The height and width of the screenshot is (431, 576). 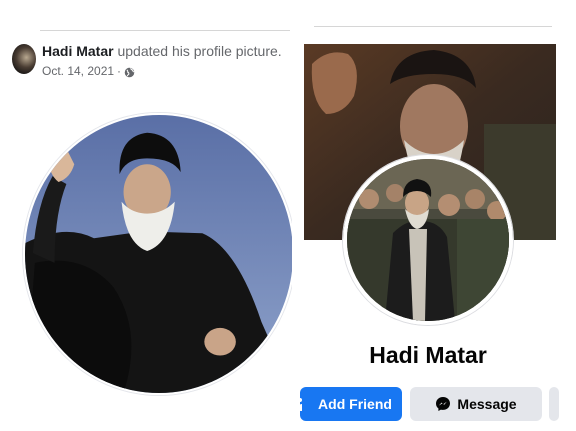 What do you see at coordinates (355, 404) in the screenshot?
I see `add-friend-label: Add Friend` at bounding box center [355, 404].